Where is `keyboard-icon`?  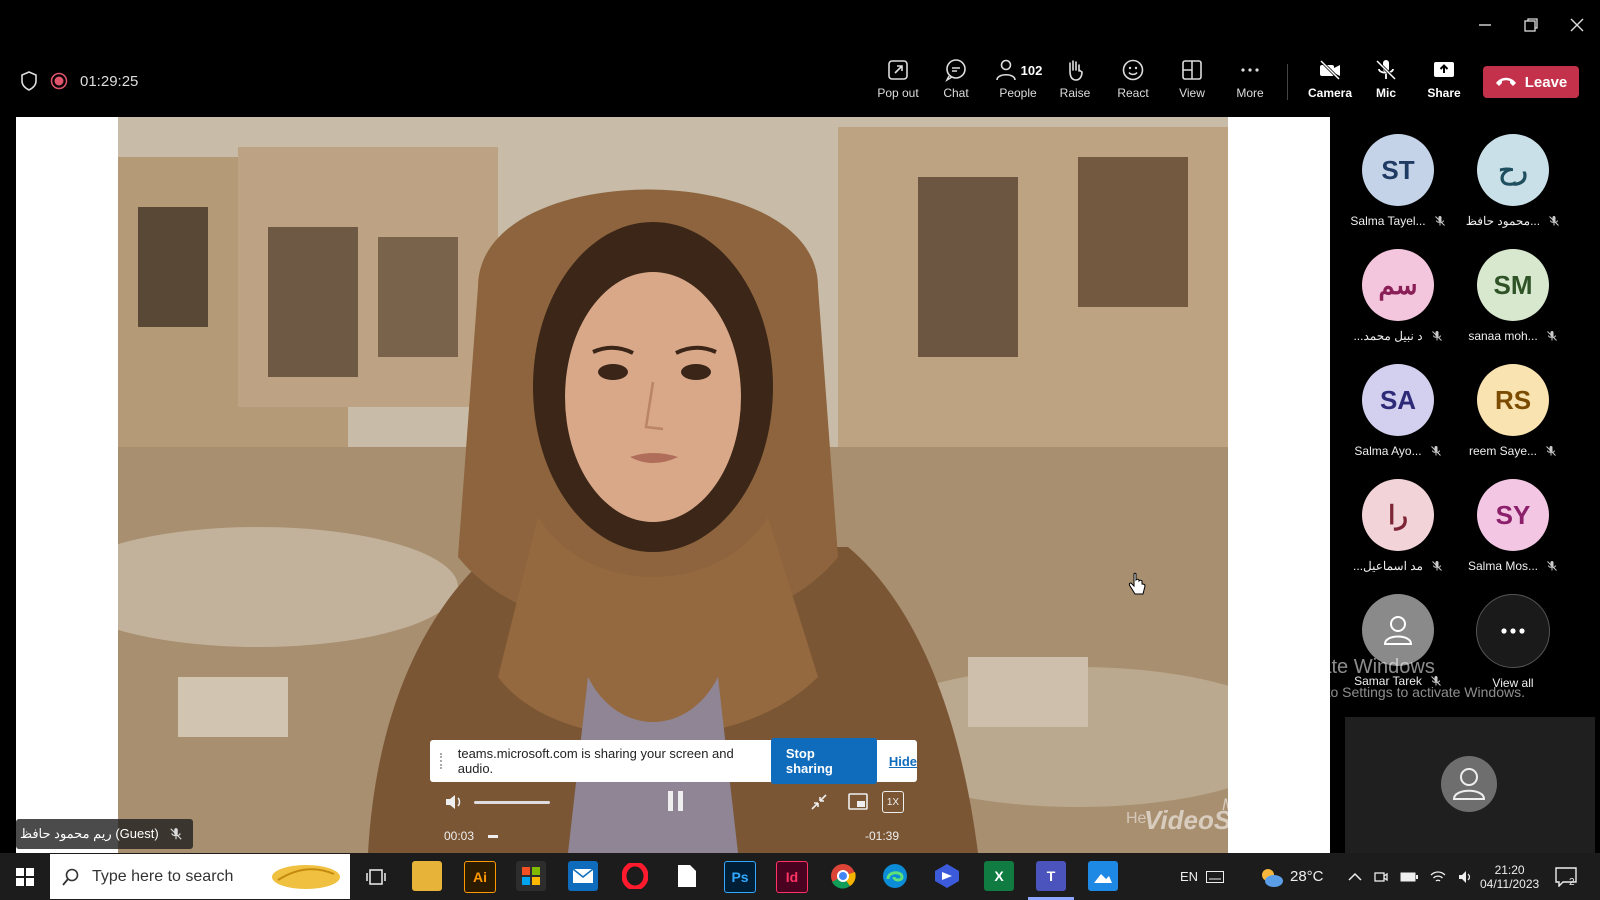
keyboard-icon is located at coordinates (1215, 876).